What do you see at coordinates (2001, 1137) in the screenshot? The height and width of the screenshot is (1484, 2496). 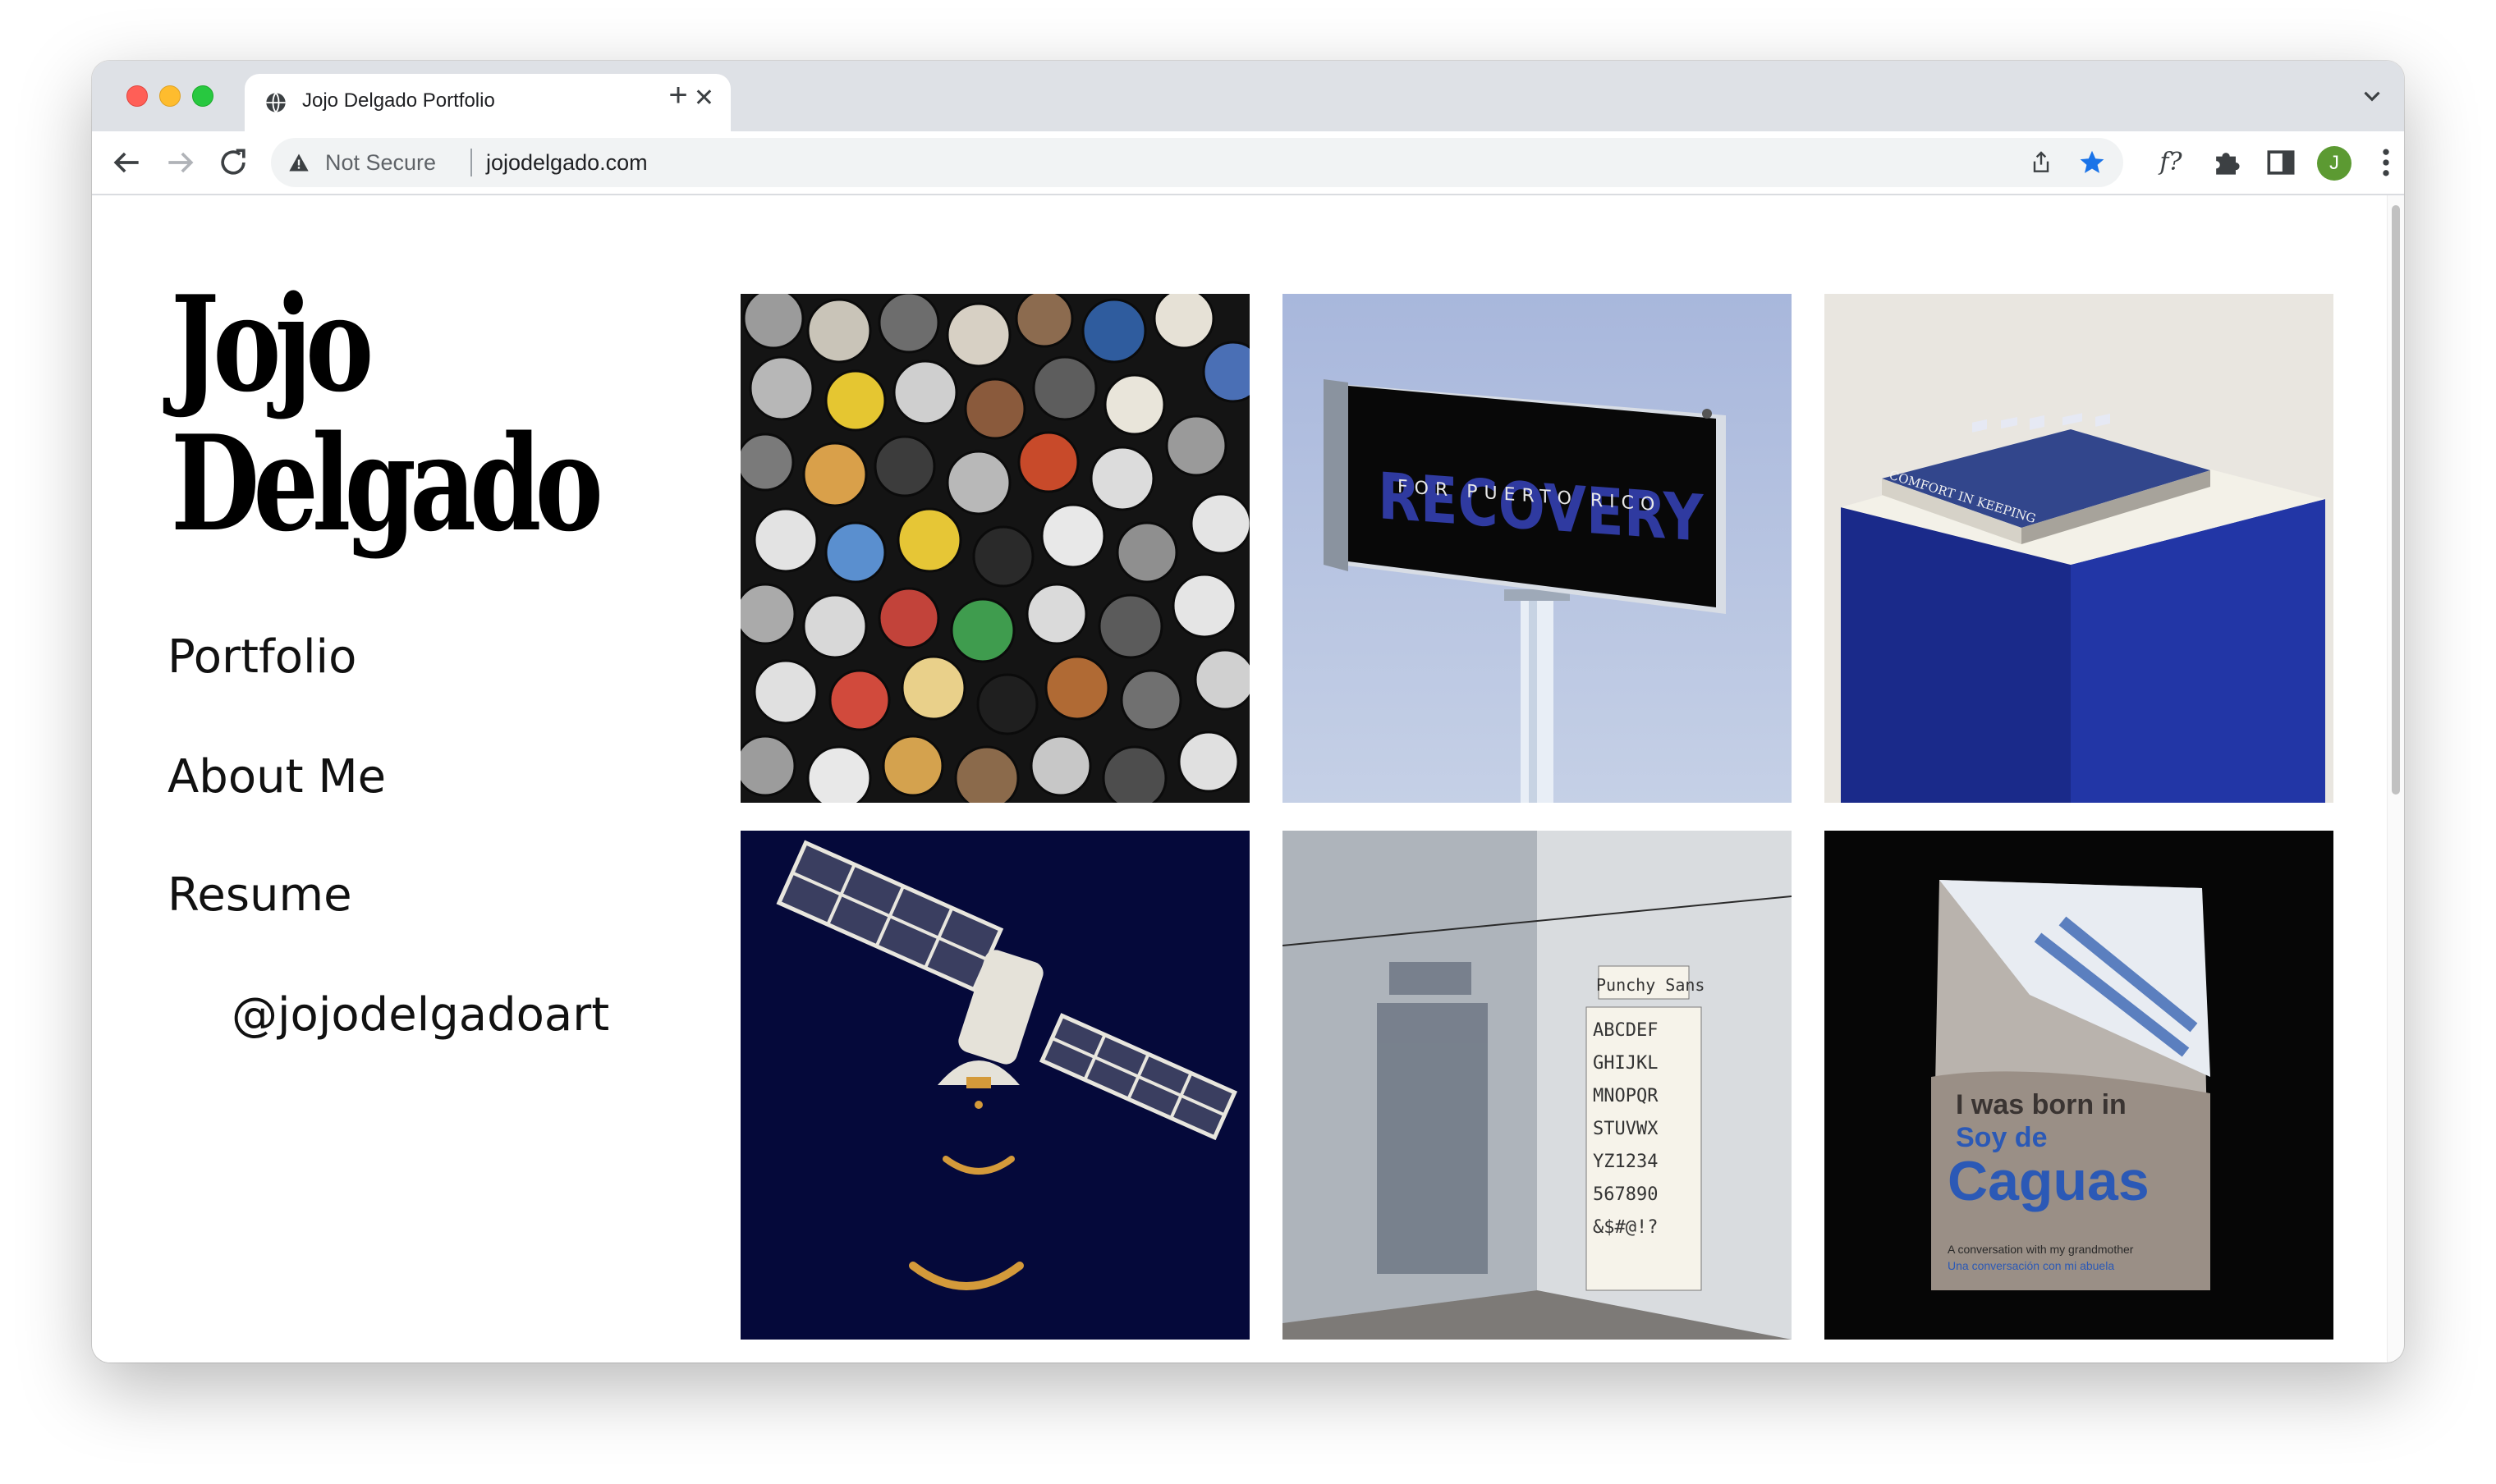 I see `book-text-2: Soy de` at bounding box center [2001, 1137].